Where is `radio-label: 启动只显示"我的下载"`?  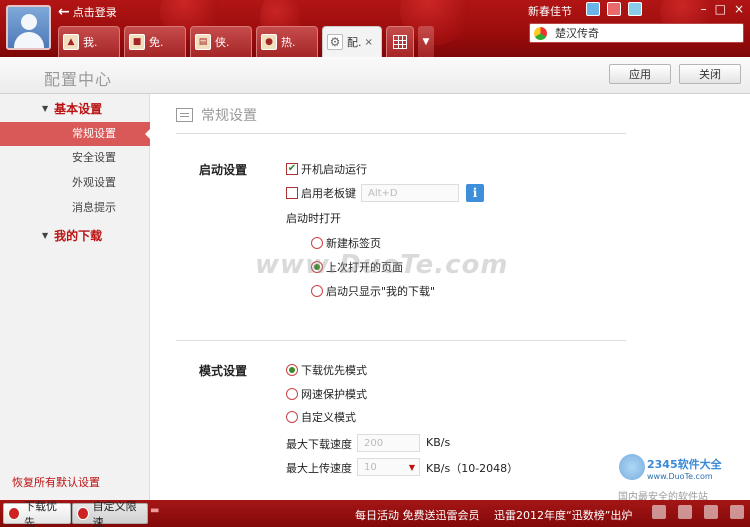 radio-label: 启动只显示"我的下载" is located at coordinates (381, 291).